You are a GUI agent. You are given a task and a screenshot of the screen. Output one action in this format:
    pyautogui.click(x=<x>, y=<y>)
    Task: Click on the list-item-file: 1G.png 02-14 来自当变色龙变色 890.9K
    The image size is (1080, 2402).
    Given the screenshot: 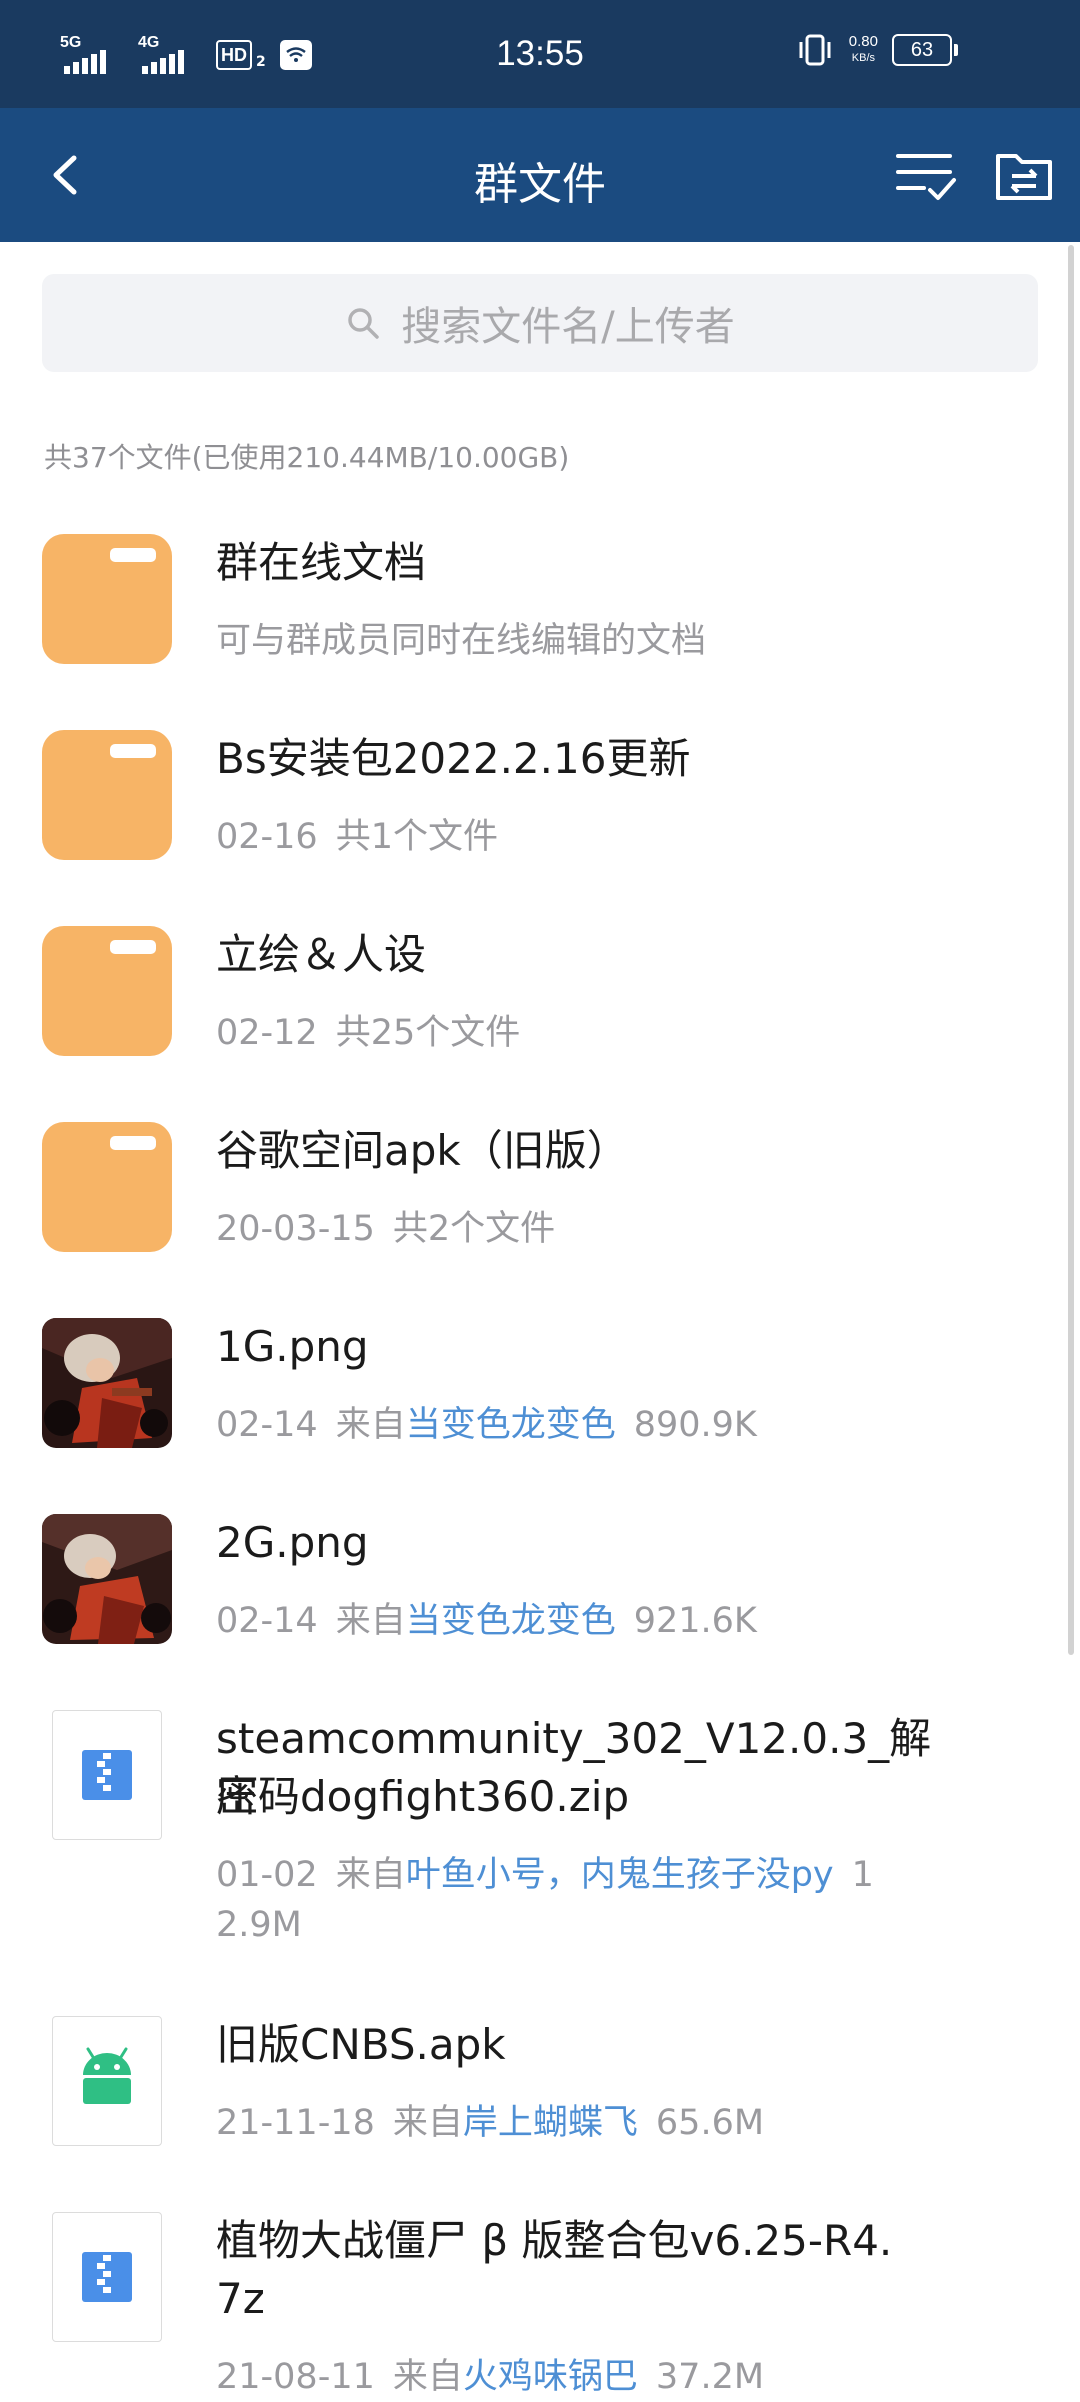 What is the action you would take?
    pyautogui.click(x=540, y=1393)
    